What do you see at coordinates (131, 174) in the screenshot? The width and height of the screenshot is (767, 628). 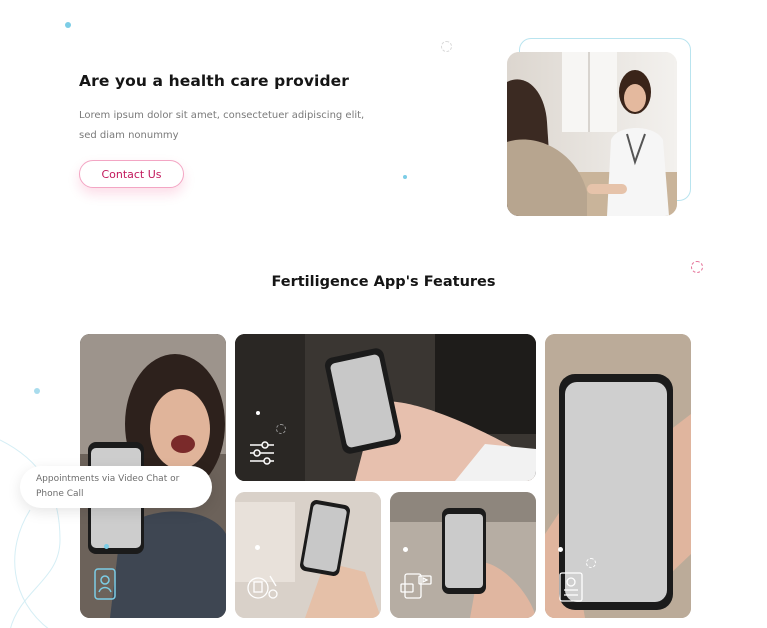 I see `contact-us-button: Contact Us` at bounding box center [131, 174].